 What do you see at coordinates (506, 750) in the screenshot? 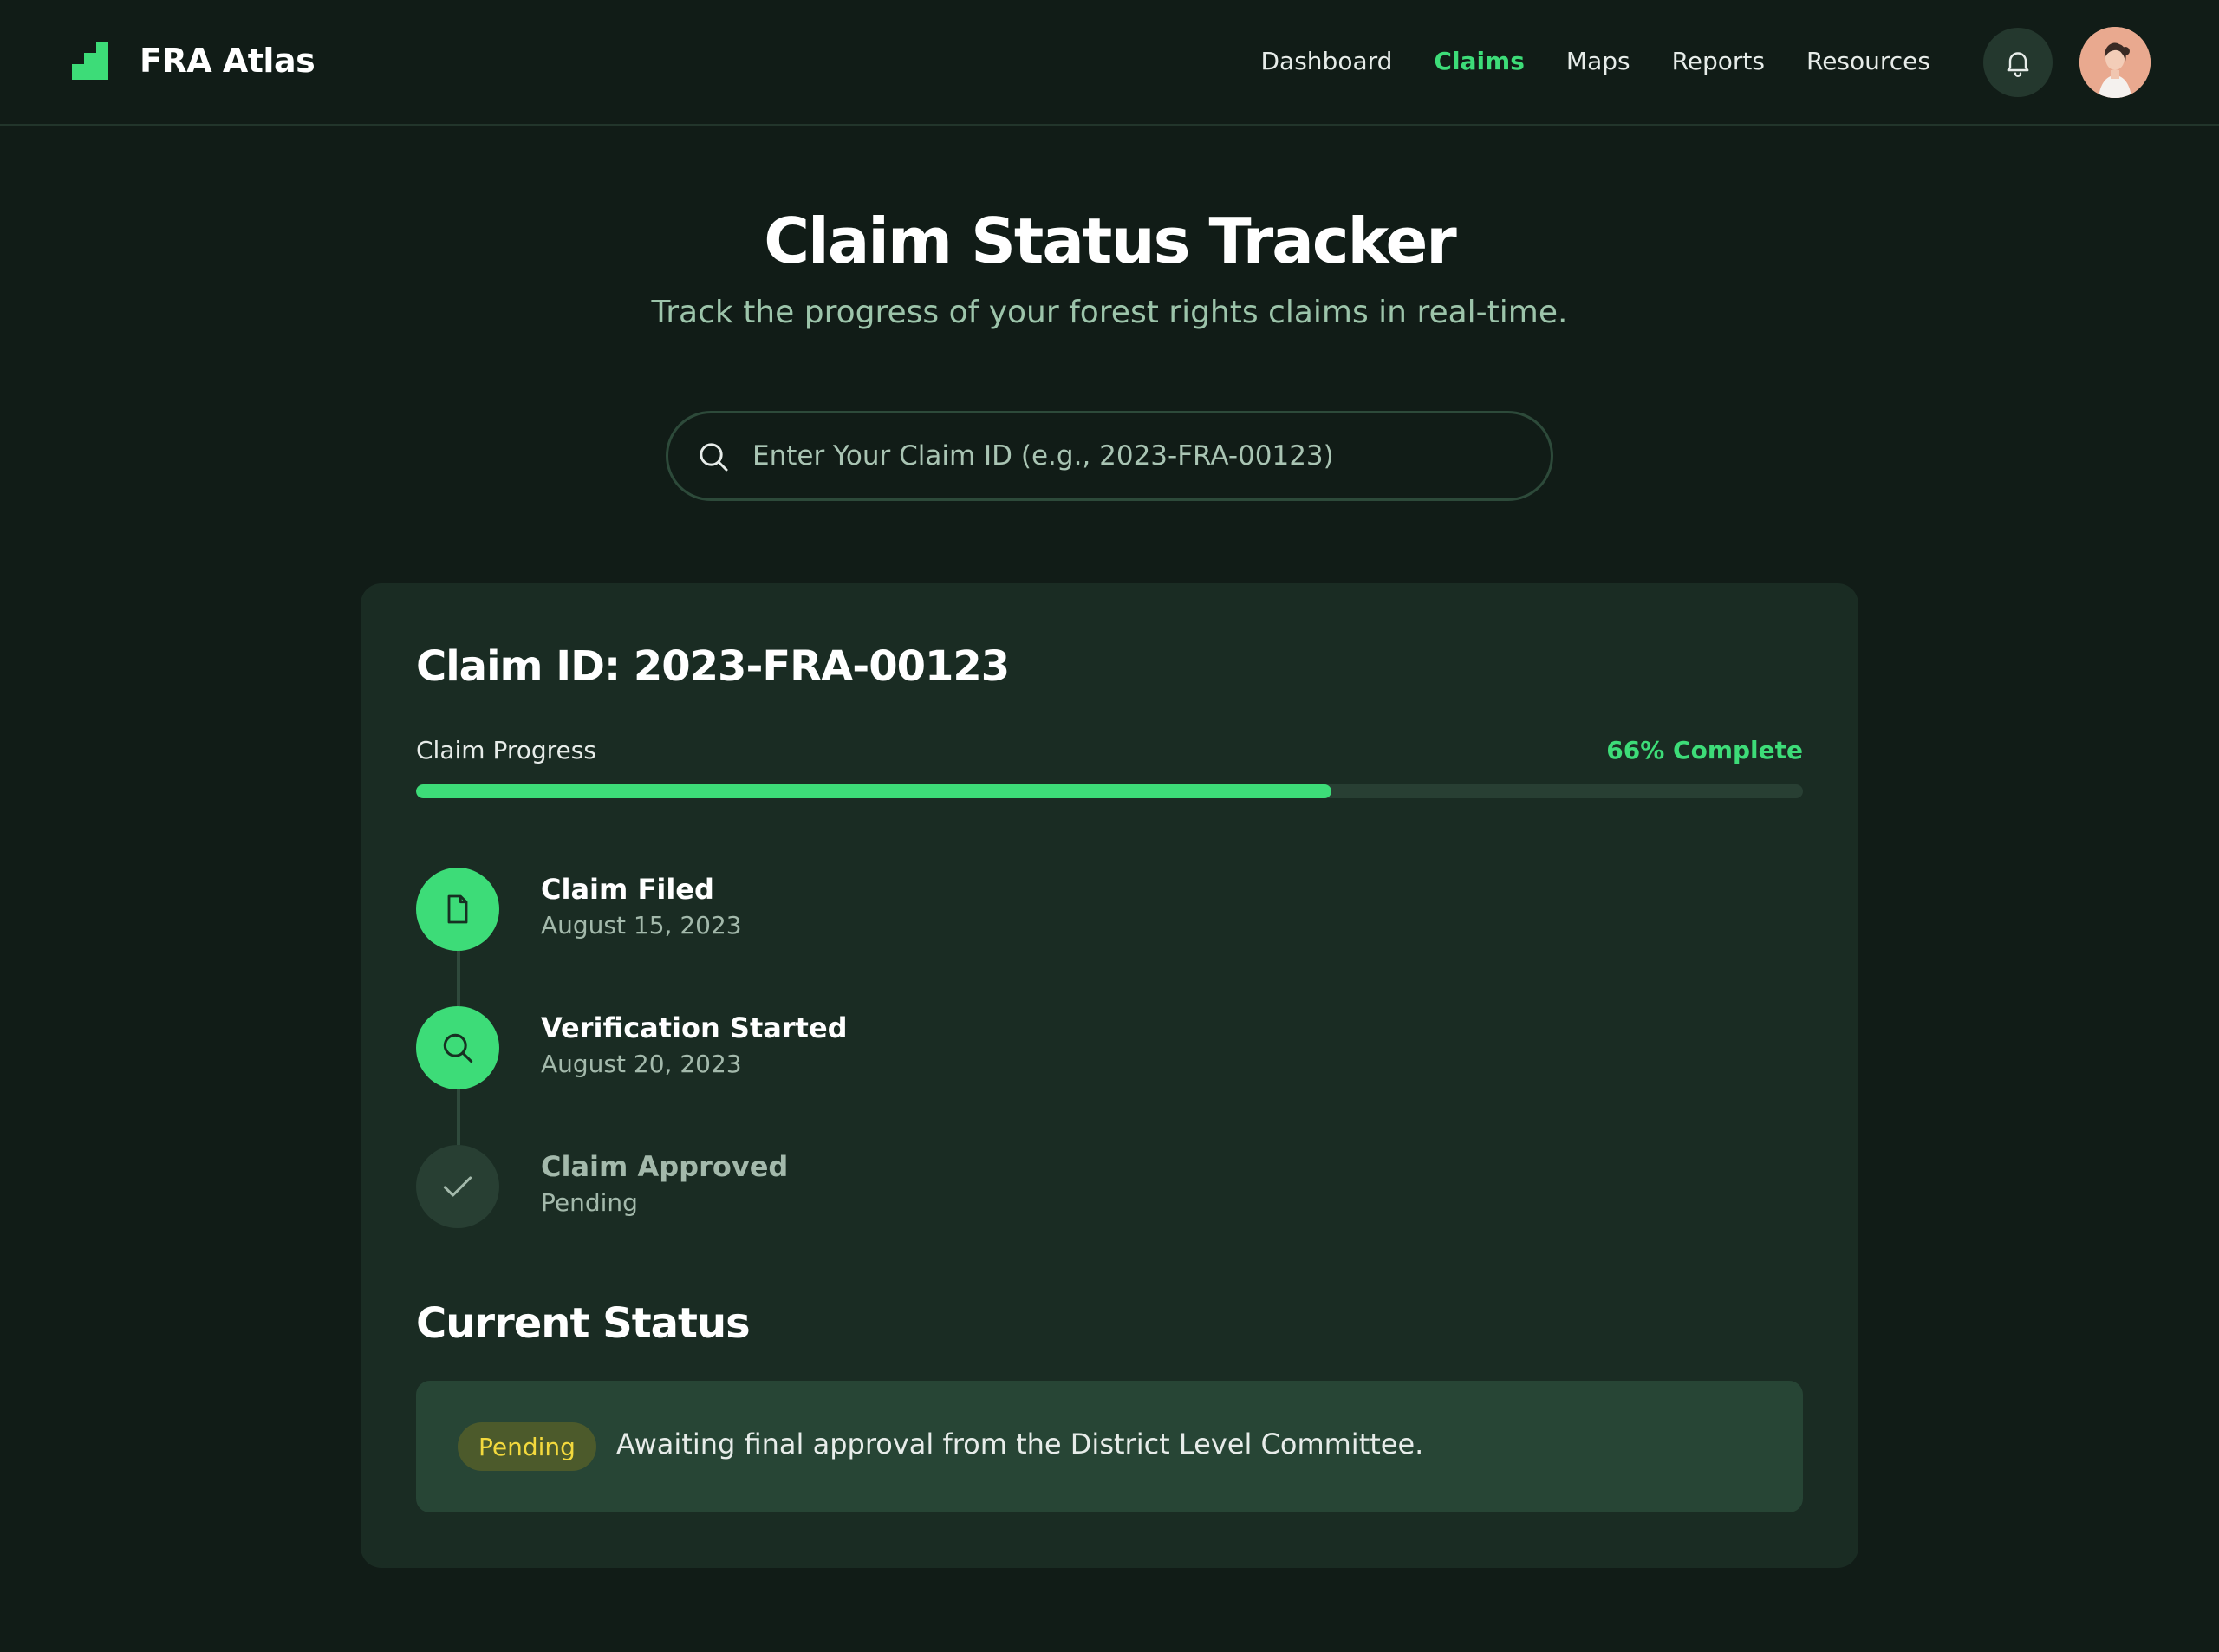
I see `progress-label: Claim Progress` at bounding box center [506, 750].